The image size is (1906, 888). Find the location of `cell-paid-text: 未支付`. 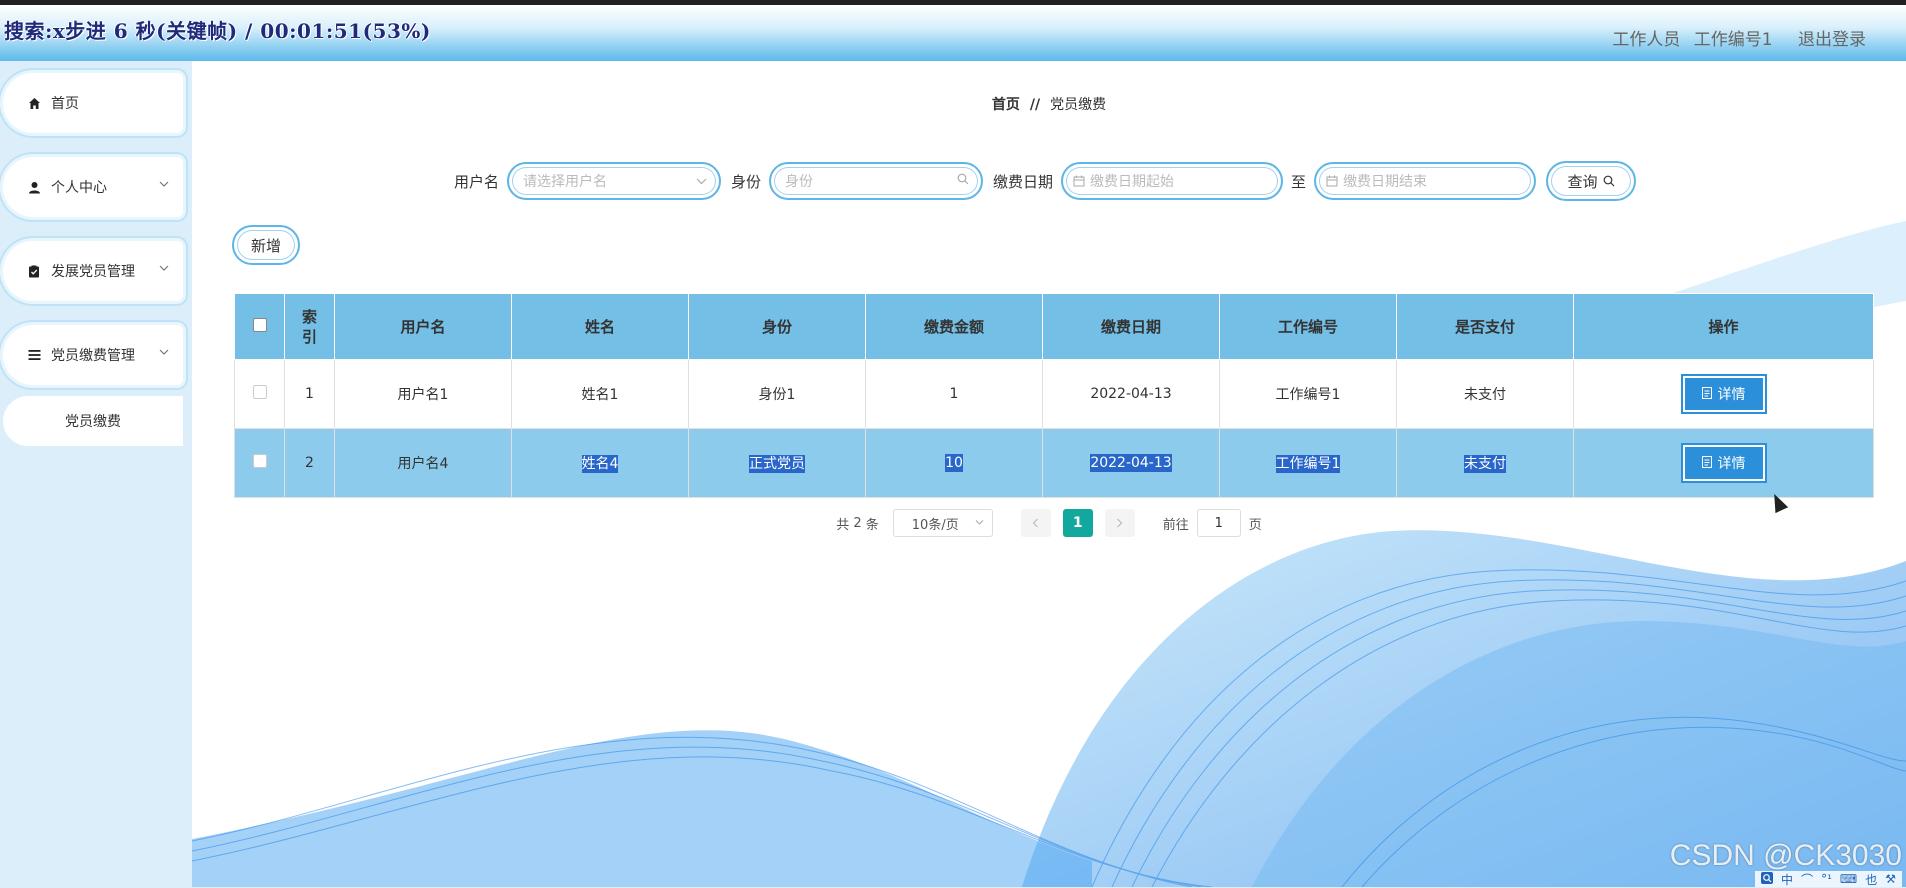

cell-paid-text: 未支付 is located at coordinates (1485, 464).